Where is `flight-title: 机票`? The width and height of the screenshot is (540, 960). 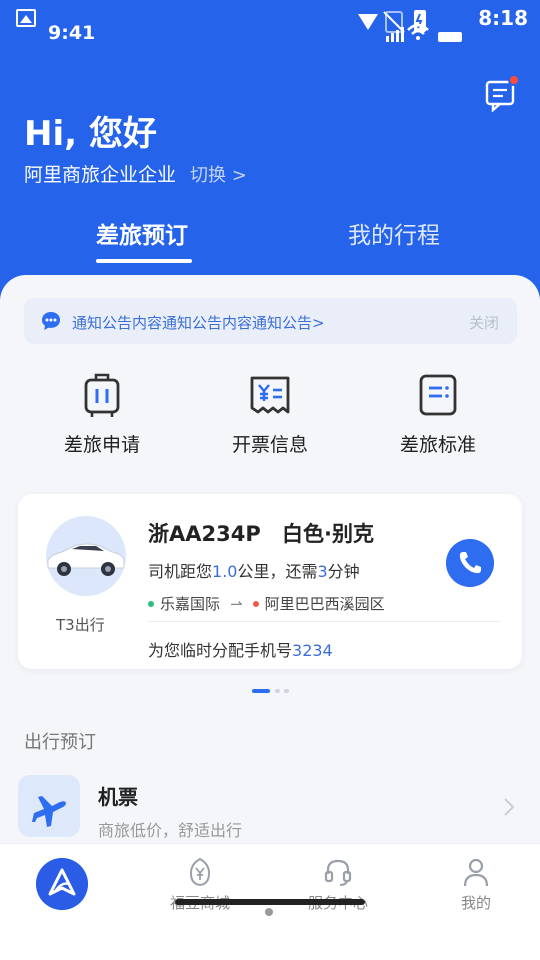
flight-title: 机票 is located at coordinates (118, 797).